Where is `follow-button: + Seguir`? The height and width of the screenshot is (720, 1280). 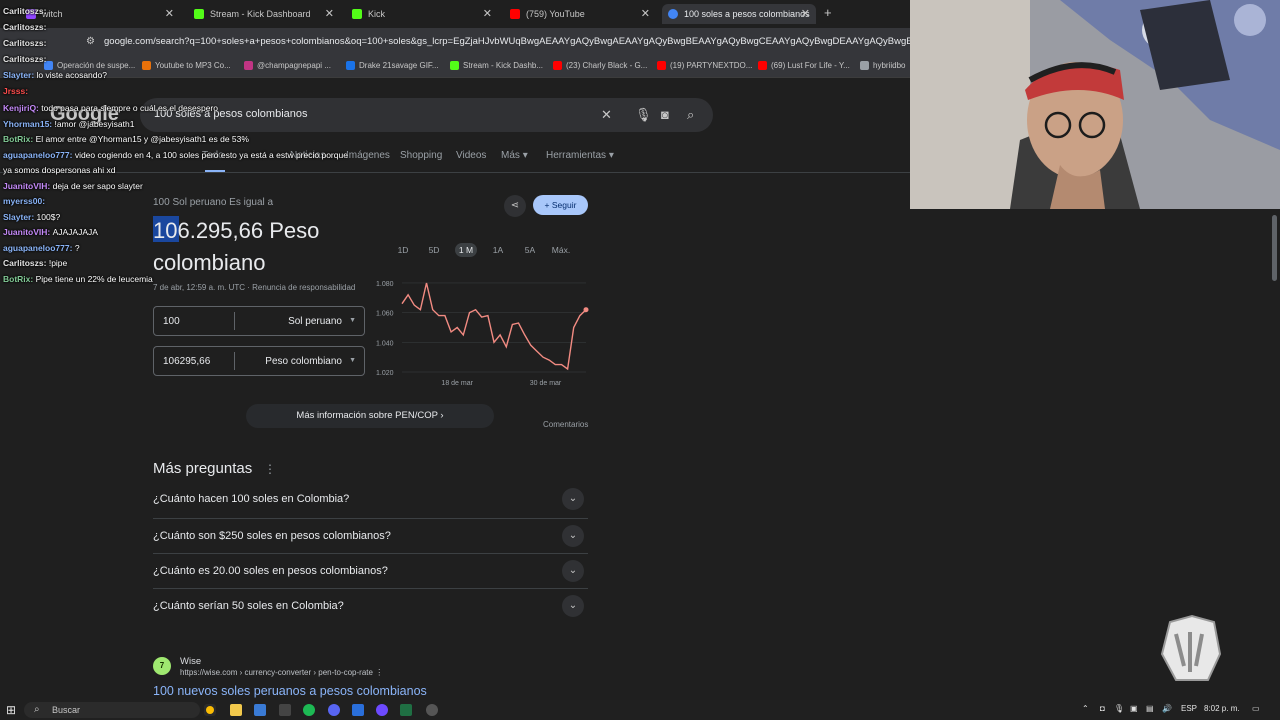 follow-button: + Seguir is located at coordinates (560, 205).